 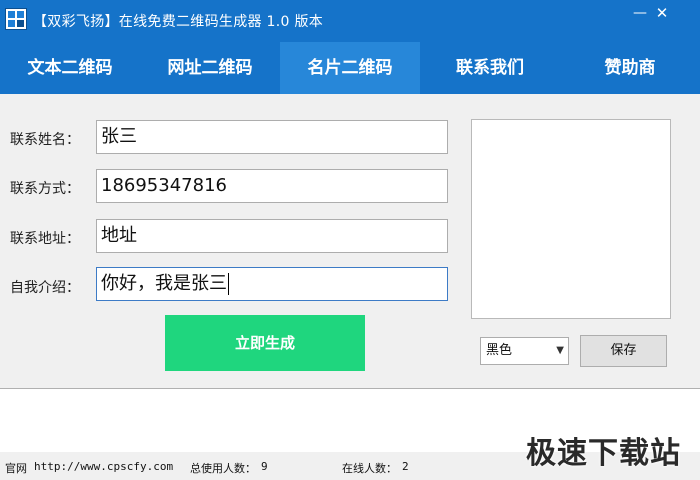 What do you see at coordinates (272, 236) in the screenshot?
I see `address-input: 地址` at bounding box center [272, 236].